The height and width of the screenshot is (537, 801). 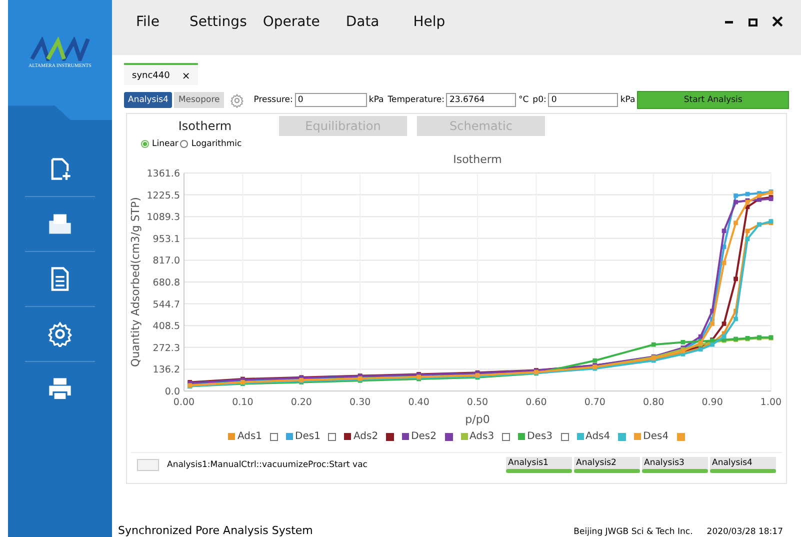 What do you see at coordinates (166, 304) in the screenshot?
I see `y-tick-label: 544.7` at bounding box center [166, 304].